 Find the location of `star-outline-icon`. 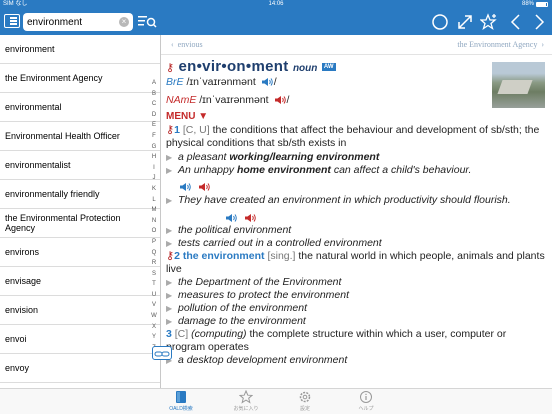

star-outline-icon is located at coordinates (246, 396).